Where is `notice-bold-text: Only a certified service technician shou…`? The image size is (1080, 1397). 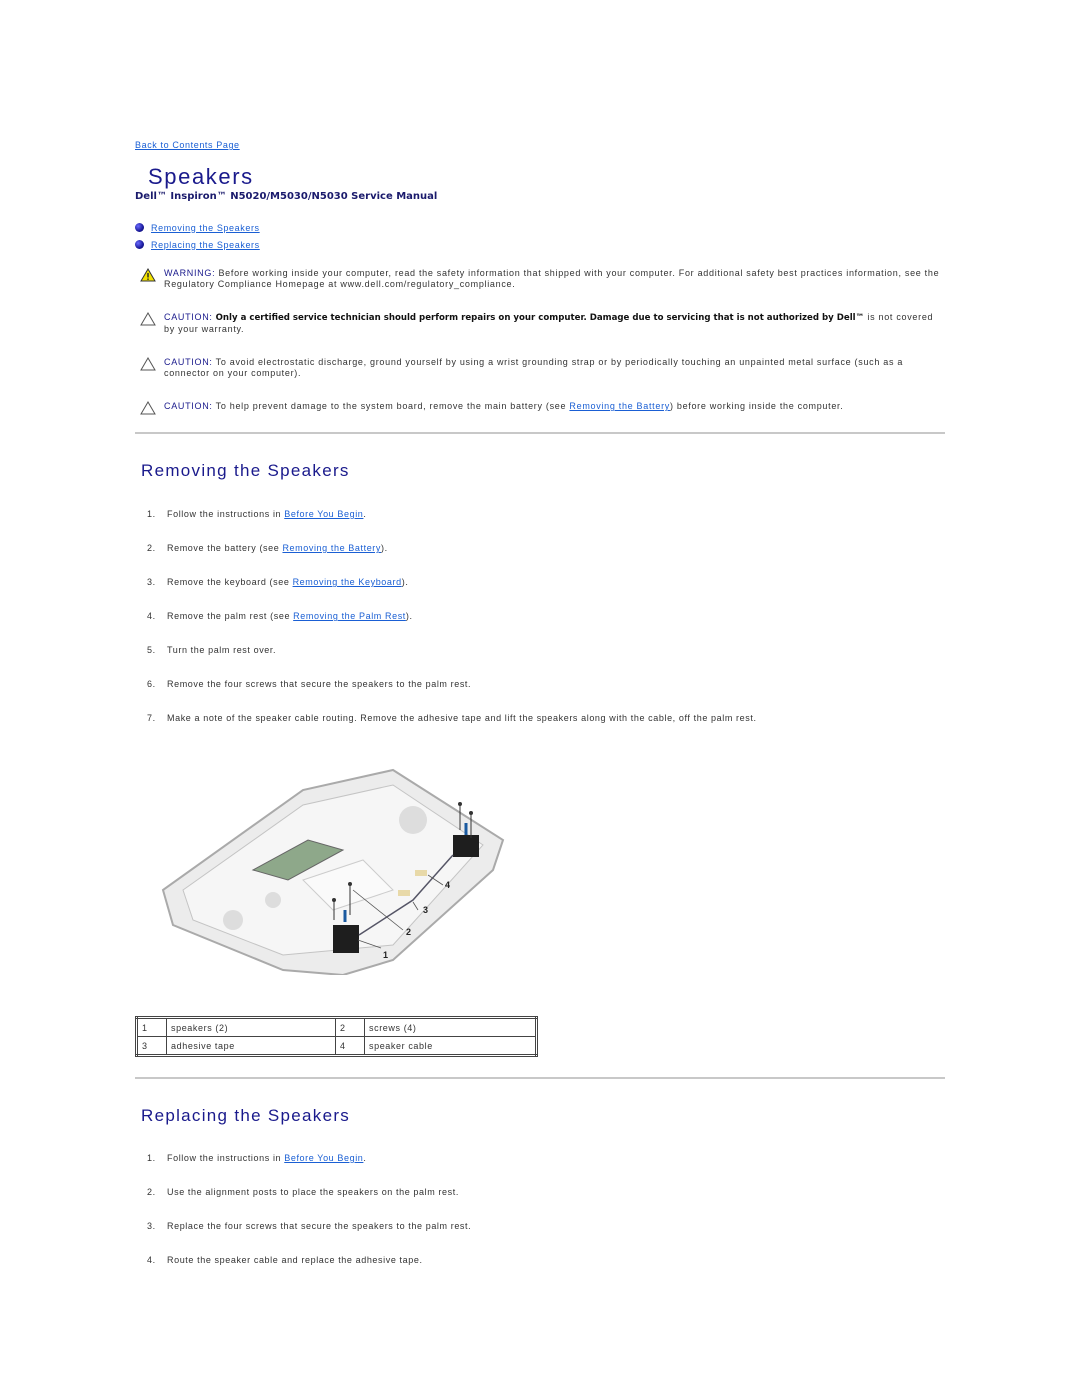 notice-bold-text: Only a certified service technician shou… is located at coordinates (538, 318).